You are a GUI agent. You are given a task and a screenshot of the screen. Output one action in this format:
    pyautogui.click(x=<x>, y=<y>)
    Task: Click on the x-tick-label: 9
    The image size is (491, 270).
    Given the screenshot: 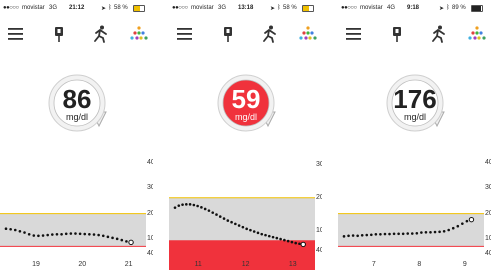 What is the action you would take?
    pyautogui.click(x=464, y=264)
    